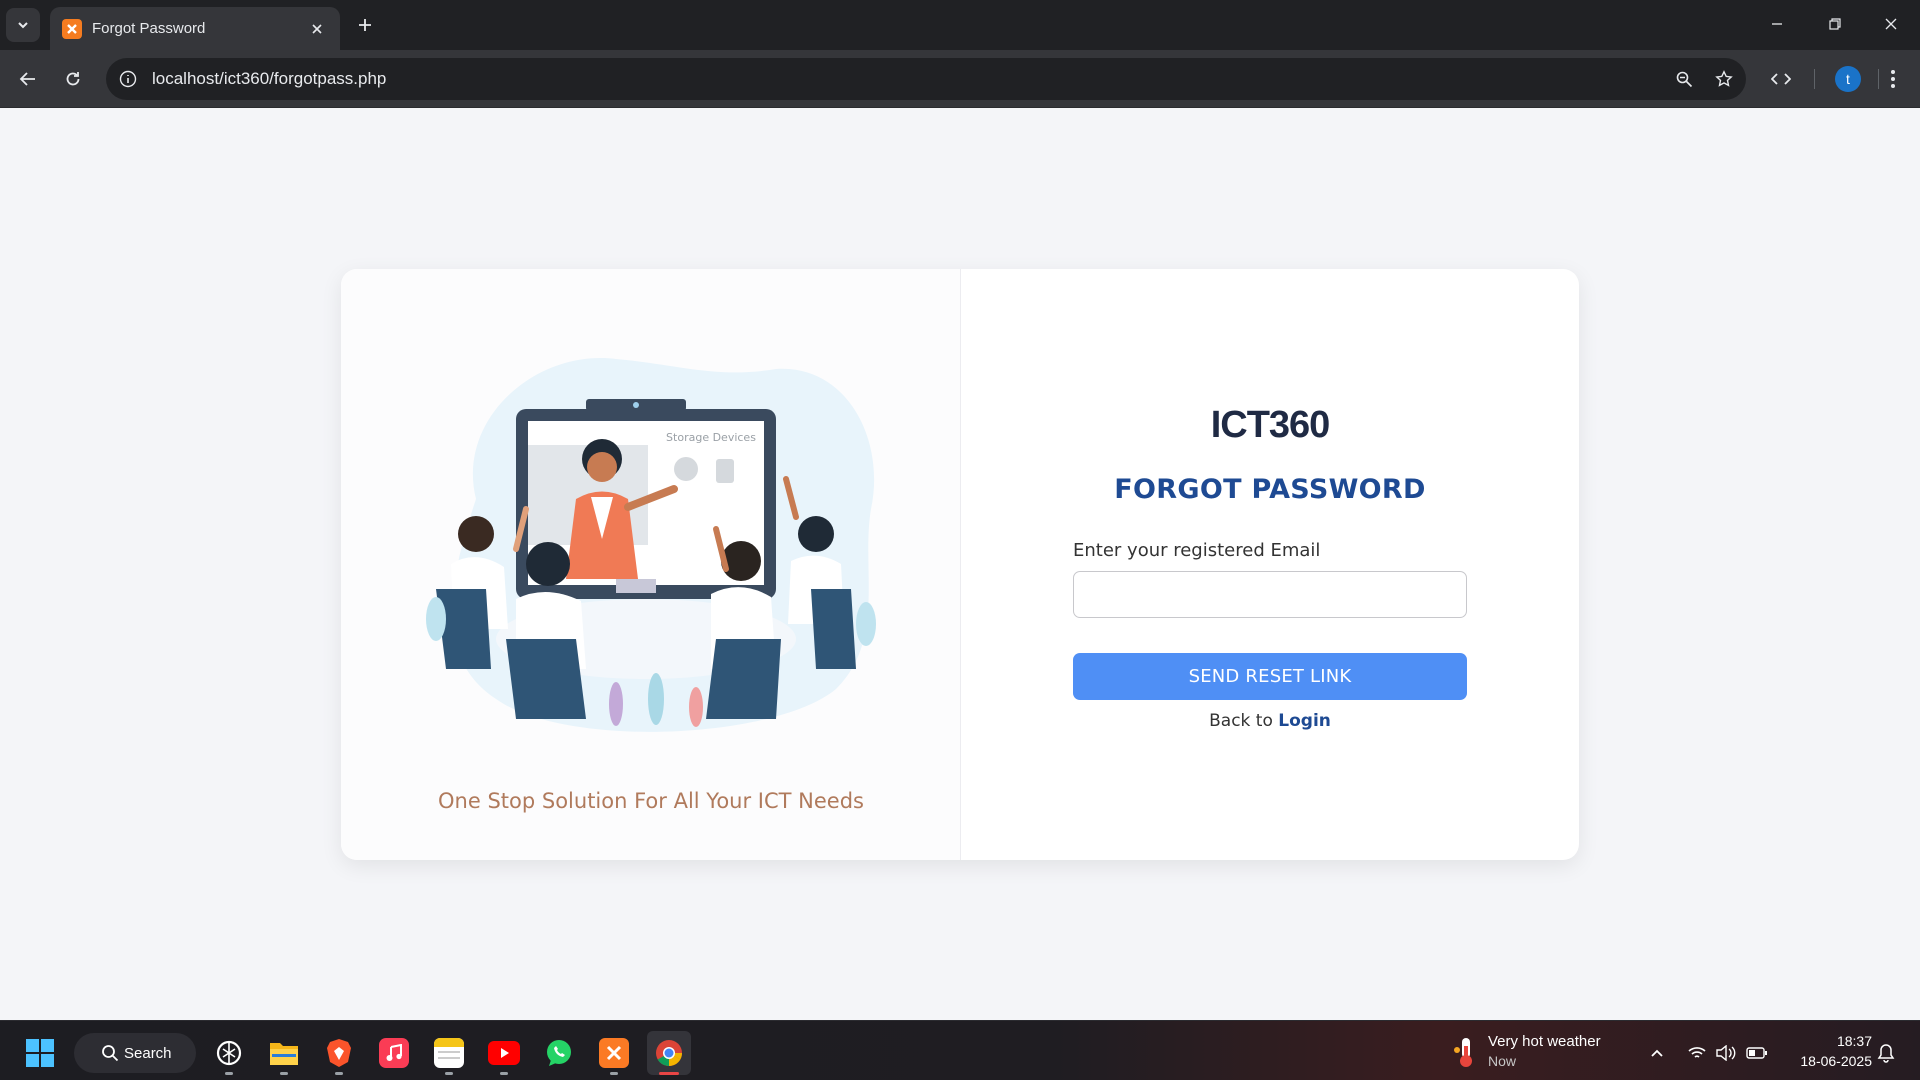 This screenshot has height=1080, width=1920. I want to click on ict360-logo: ICT360, so click(1271, 425).